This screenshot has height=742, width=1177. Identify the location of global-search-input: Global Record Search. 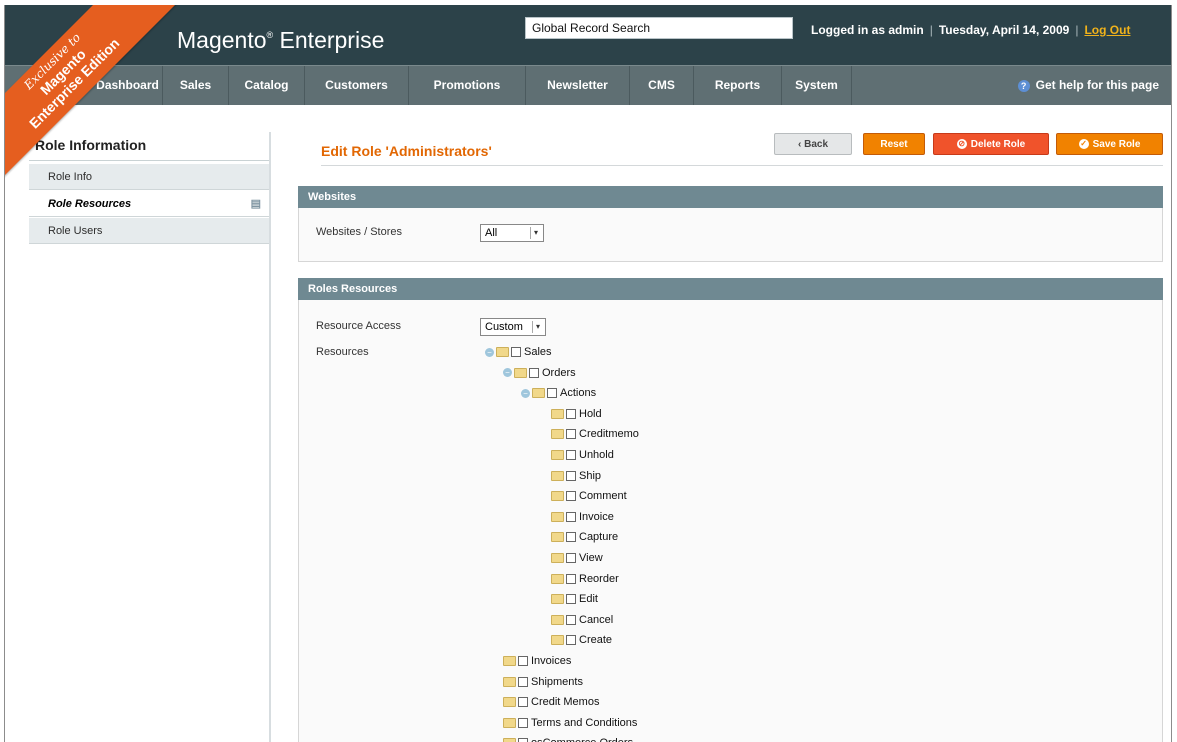
(659, 28).